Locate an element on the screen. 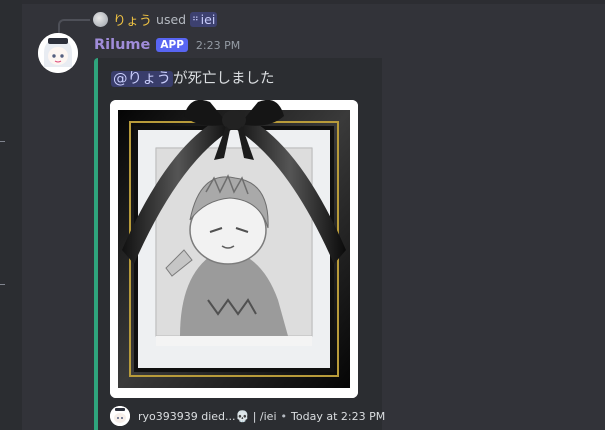 The height and width of the screenshot is (430, 605). reply-context: りょう used ⠶ iei is located at coordinates (155, 19).